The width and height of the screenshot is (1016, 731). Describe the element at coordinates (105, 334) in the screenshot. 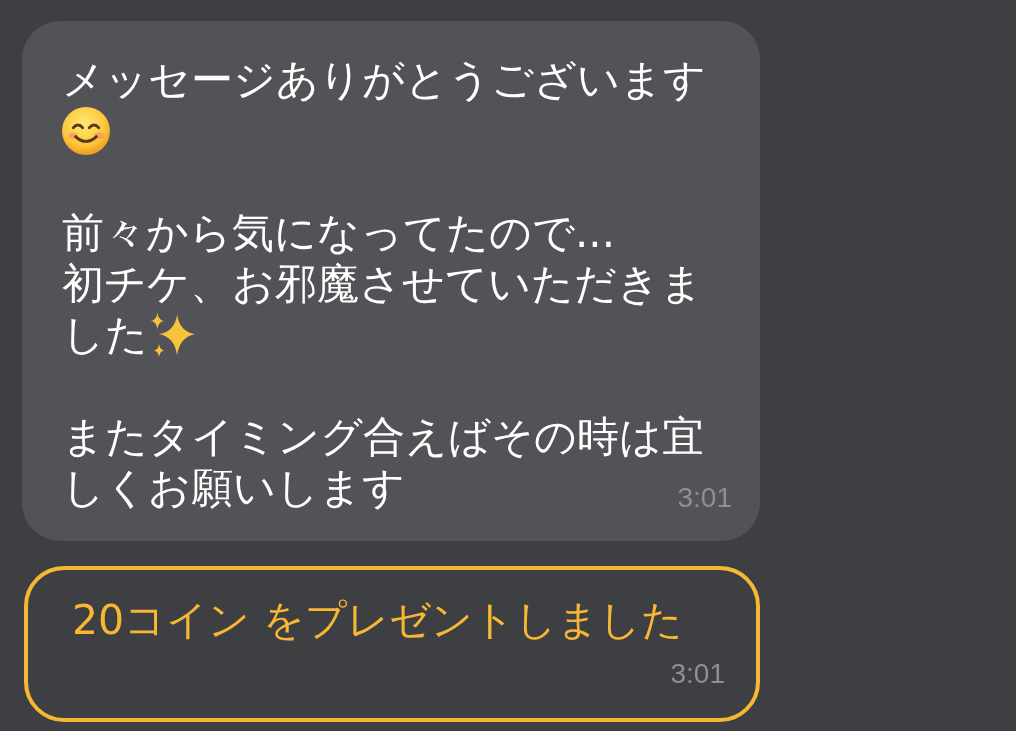

I see `message-text: した` at that location.